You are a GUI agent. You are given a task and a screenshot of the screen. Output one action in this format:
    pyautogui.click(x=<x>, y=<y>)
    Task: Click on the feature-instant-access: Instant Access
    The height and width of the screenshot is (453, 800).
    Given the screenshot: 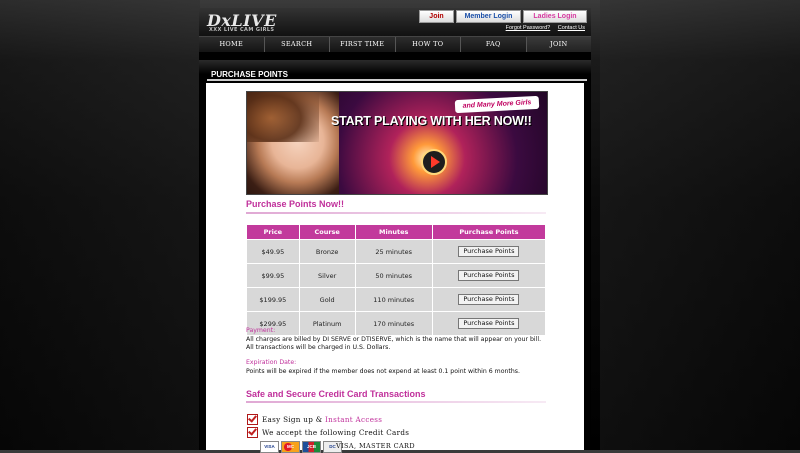 What is the action you would take?
    pyautogui.click(x=354, y=419)
    